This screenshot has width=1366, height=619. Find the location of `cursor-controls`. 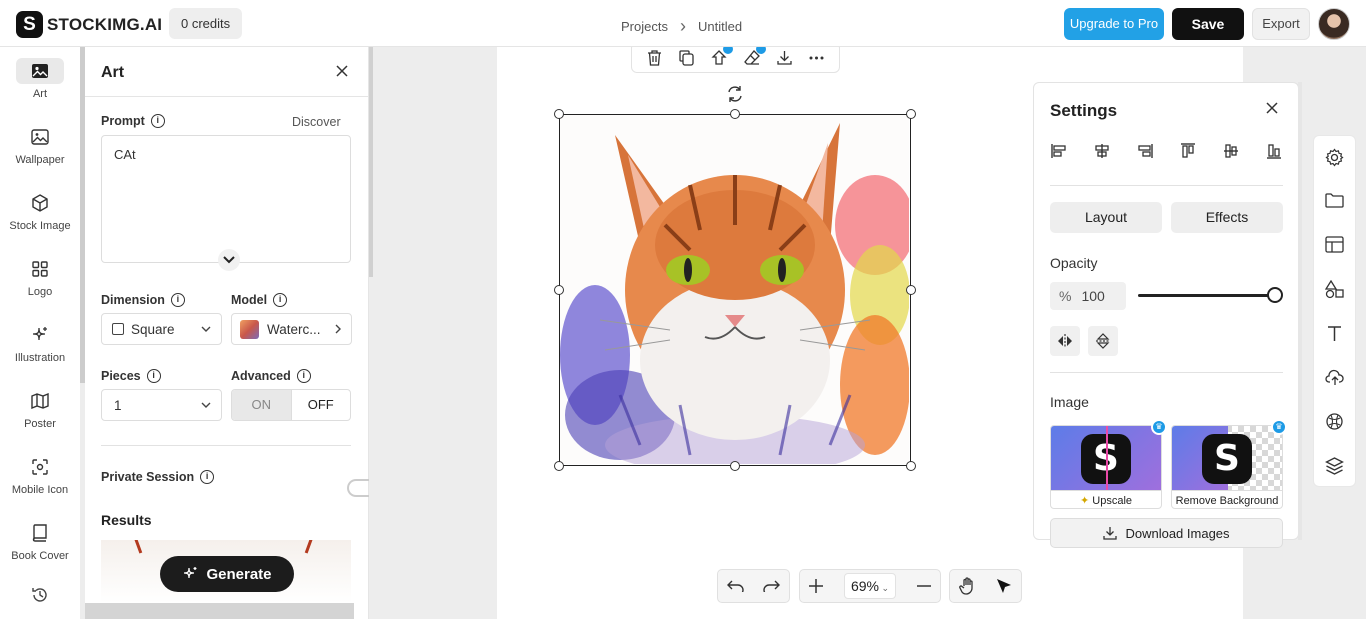

cursor-controls is located at coordinates (985, 586).